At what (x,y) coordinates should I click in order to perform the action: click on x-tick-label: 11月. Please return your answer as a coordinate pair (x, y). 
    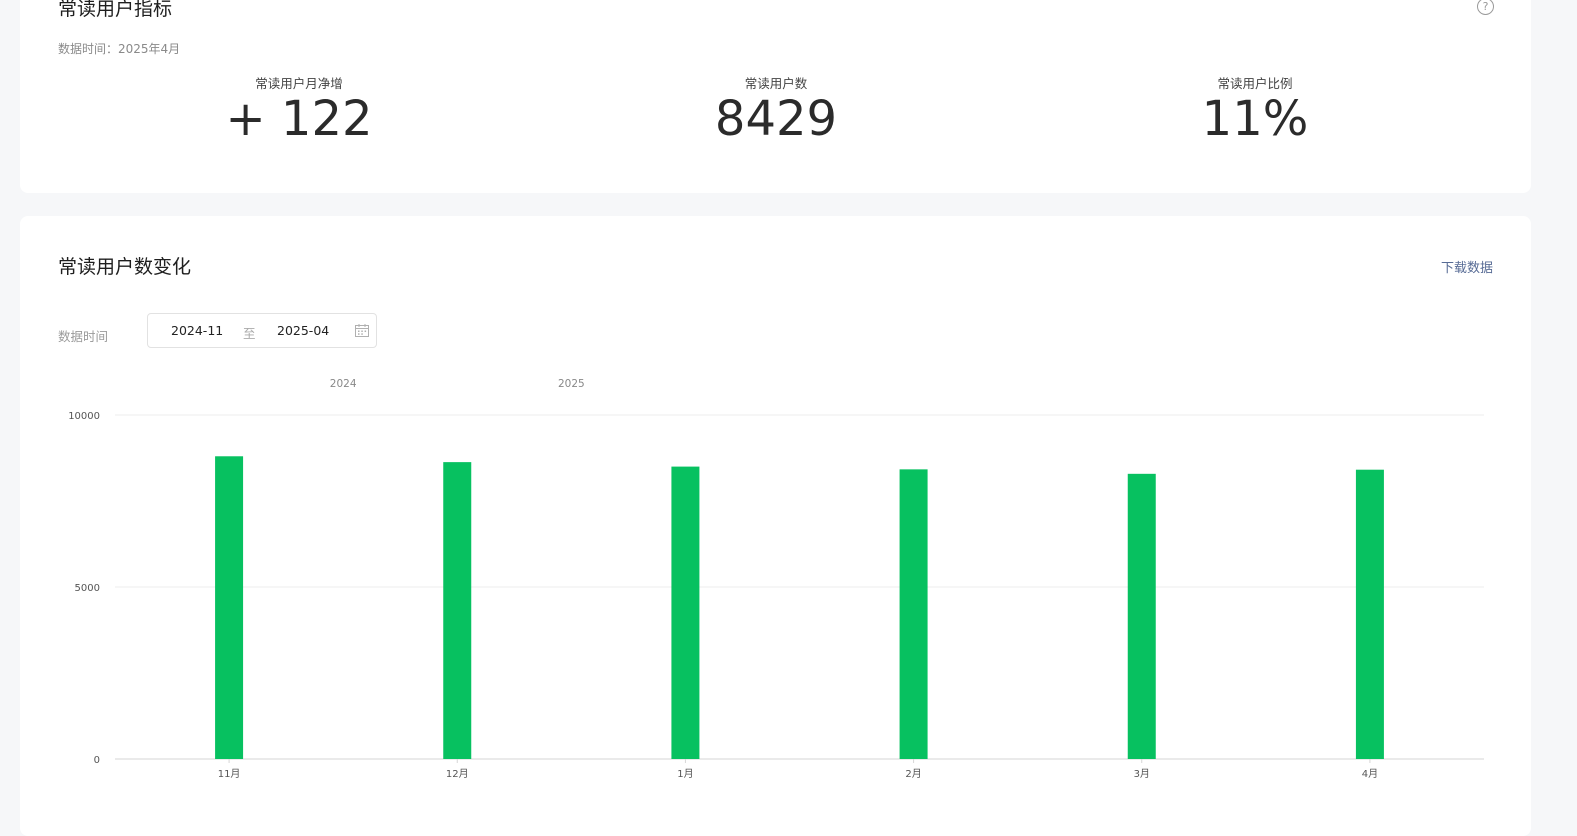
    Looking at the image, I should click on (229, 774).